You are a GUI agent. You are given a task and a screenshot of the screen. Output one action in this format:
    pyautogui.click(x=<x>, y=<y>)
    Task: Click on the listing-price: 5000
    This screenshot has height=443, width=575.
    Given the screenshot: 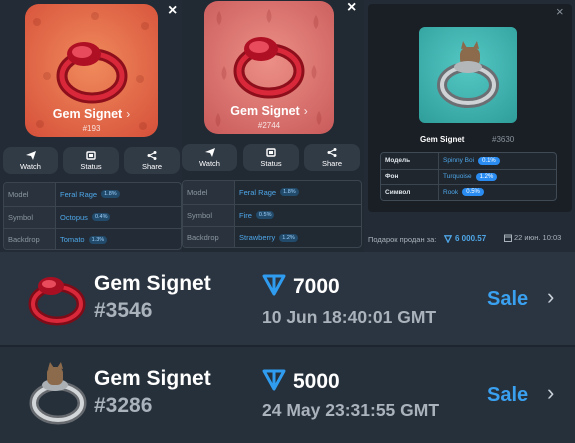 What is the action you would take?
    pyautogui.click(x=316, y=381)
    